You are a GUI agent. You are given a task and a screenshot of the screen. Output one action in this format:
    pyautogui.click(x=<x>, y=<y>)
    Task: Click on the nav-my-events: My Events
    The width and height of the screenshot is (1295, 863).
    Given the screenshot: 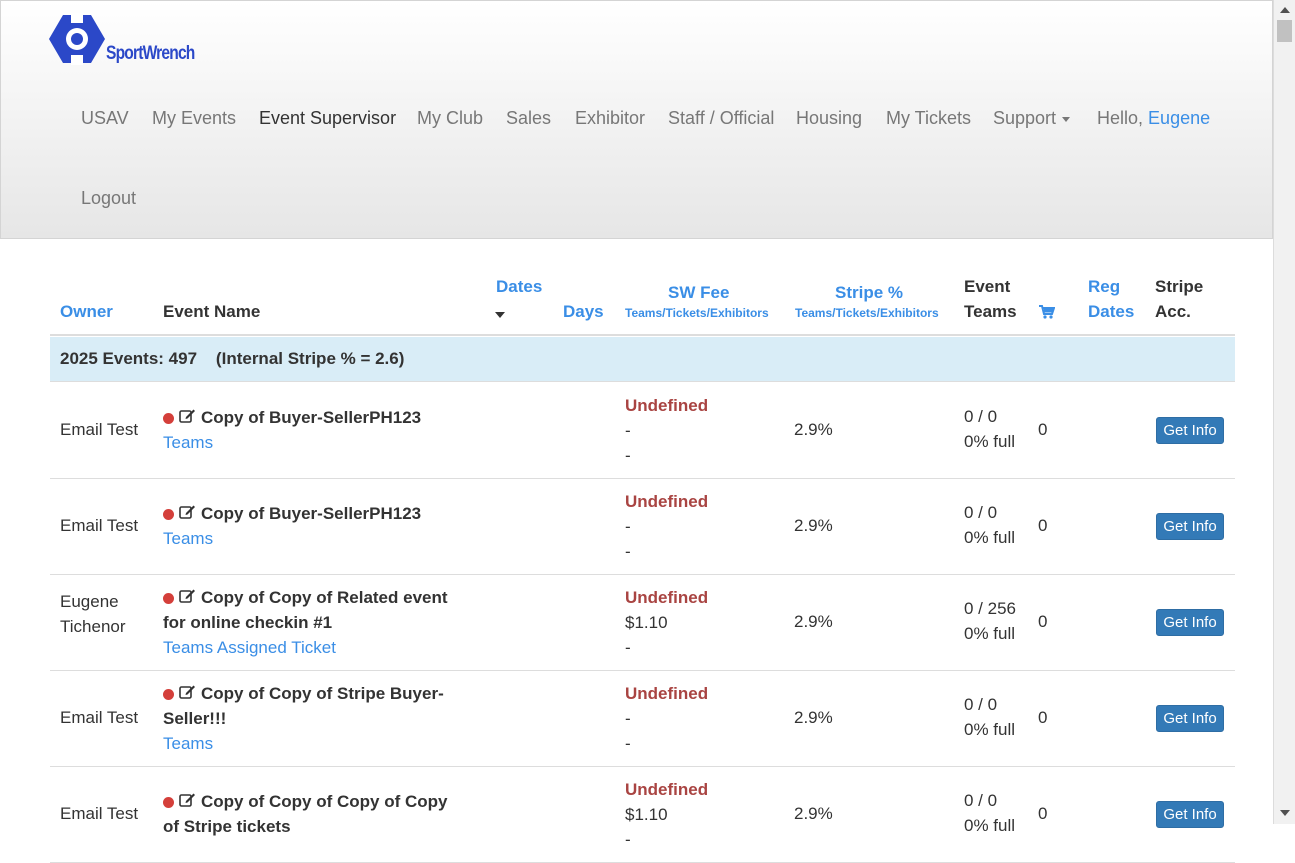 What is the action you would take?
    pyautogui.click(x=194, y=118)
    